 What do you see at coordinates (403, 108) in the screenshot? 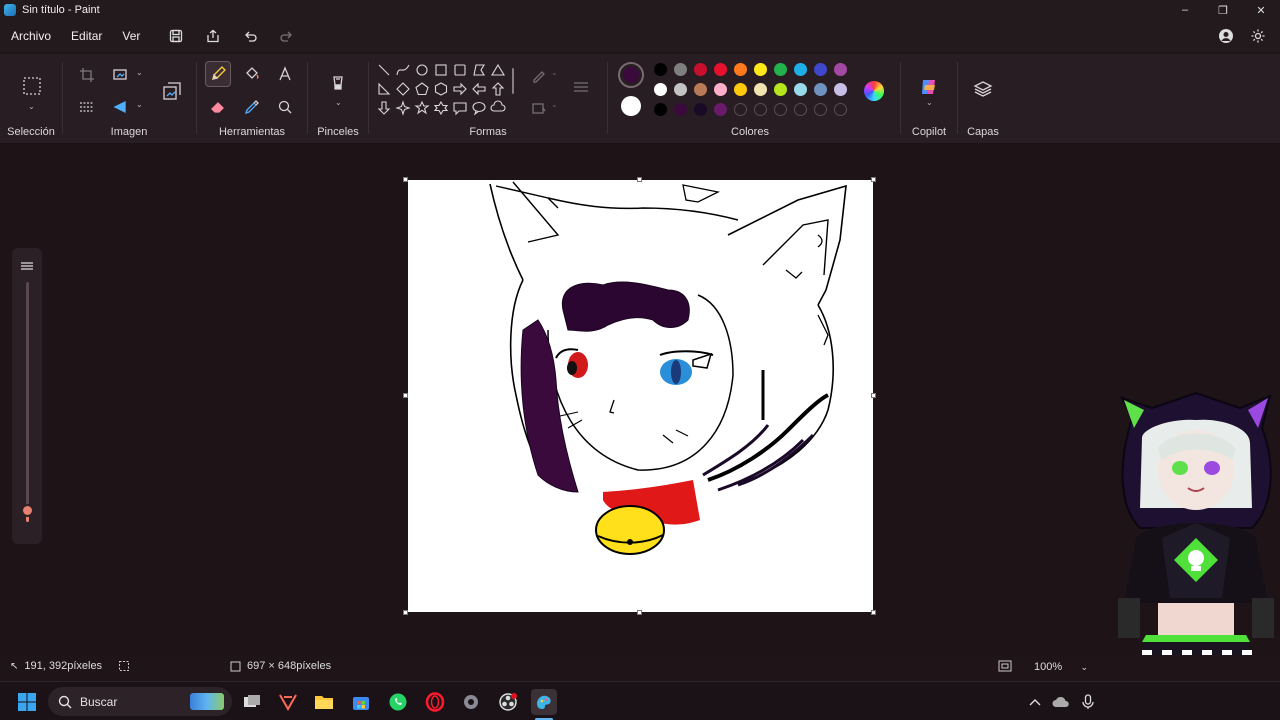
I see `four-point-star-shape-icon` at bounding box center [403, 108].